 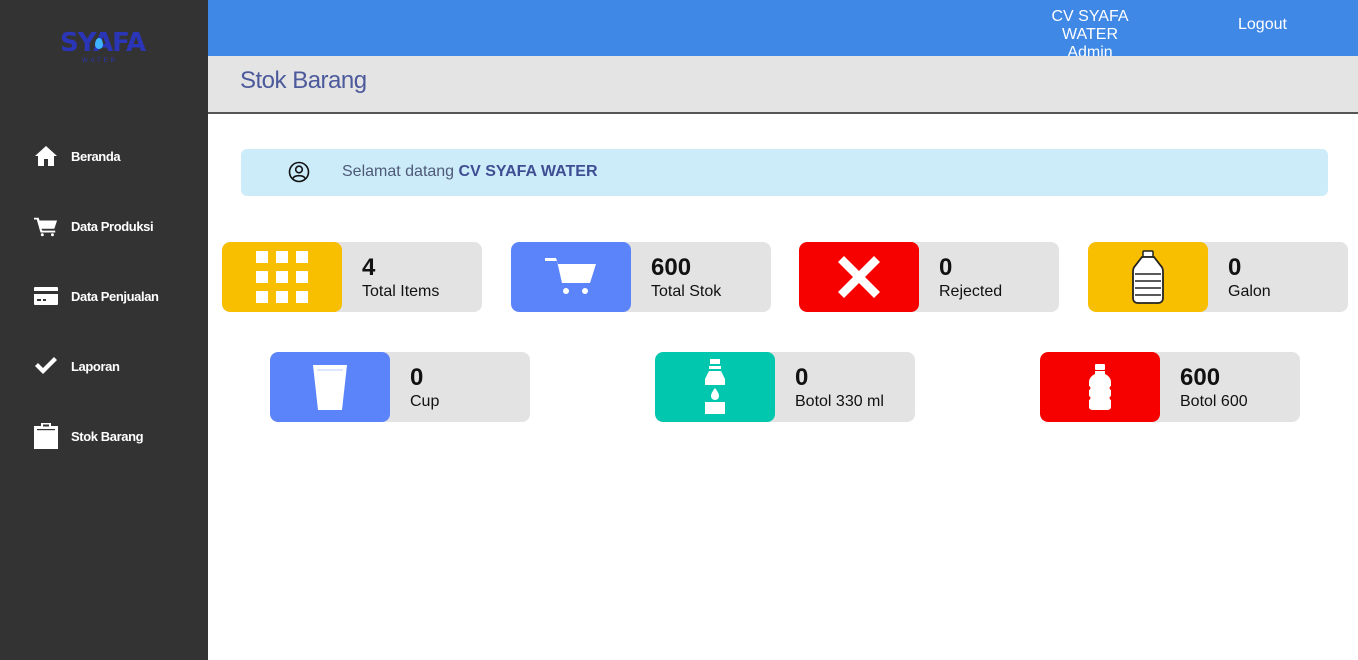 I want to click on sidebar-item-label: Data Penjualan, so click(x=115, y=296).